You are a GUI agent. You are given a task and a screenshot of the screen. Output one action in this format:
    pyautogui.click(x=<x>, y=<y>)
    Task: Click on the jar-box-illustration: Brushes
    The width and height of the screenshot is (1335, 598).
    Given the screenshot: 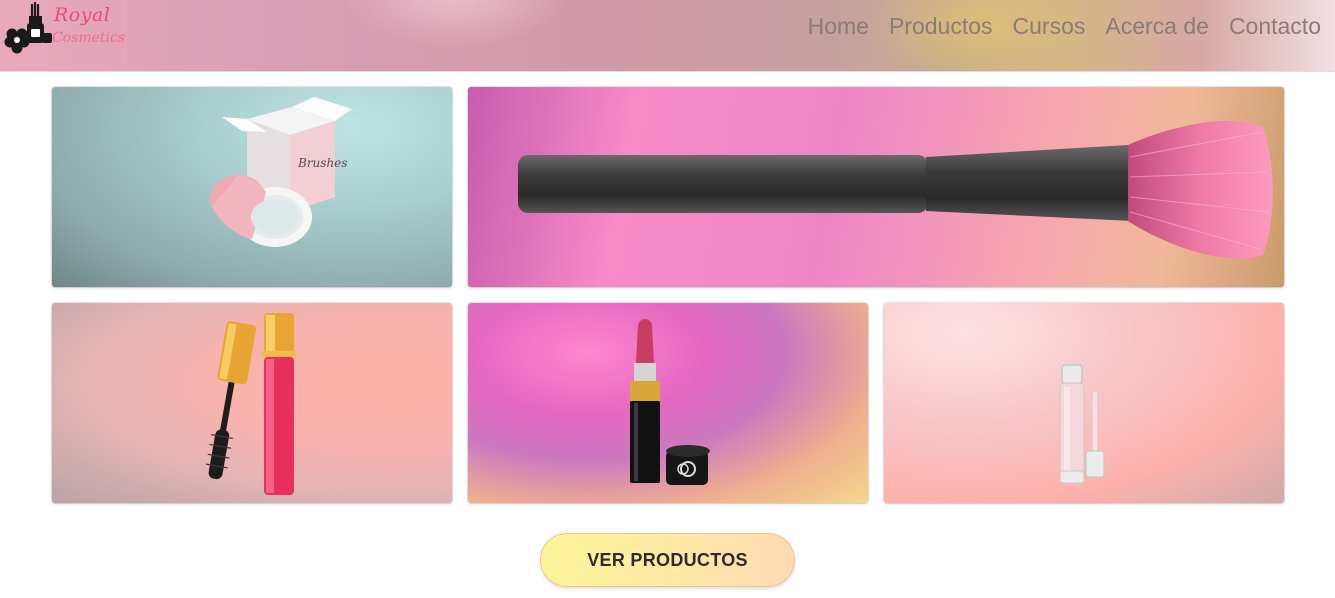 What is the action you would take?
    pyautogui.click(x=281, y=172)
    